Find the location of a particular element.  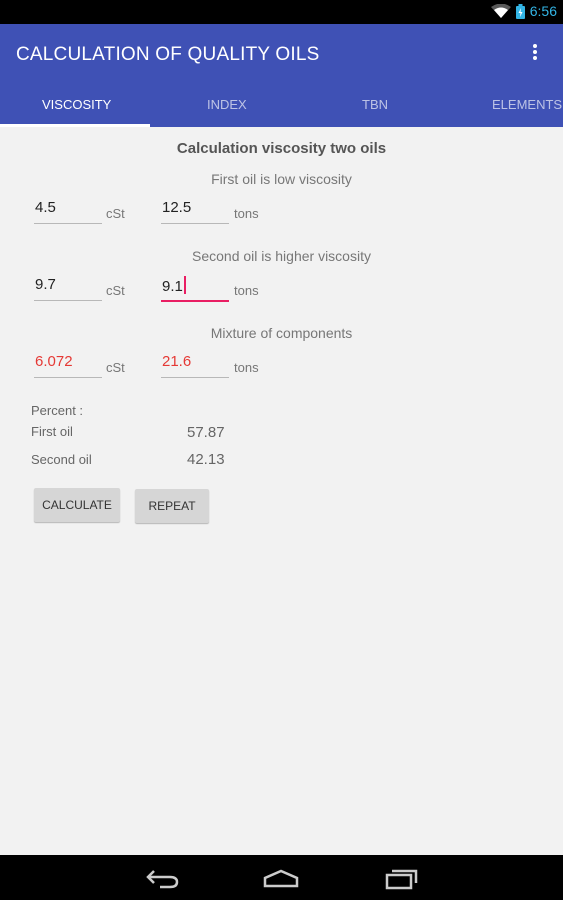

status-icons: 6:56 is located at coordinates (523, 11).